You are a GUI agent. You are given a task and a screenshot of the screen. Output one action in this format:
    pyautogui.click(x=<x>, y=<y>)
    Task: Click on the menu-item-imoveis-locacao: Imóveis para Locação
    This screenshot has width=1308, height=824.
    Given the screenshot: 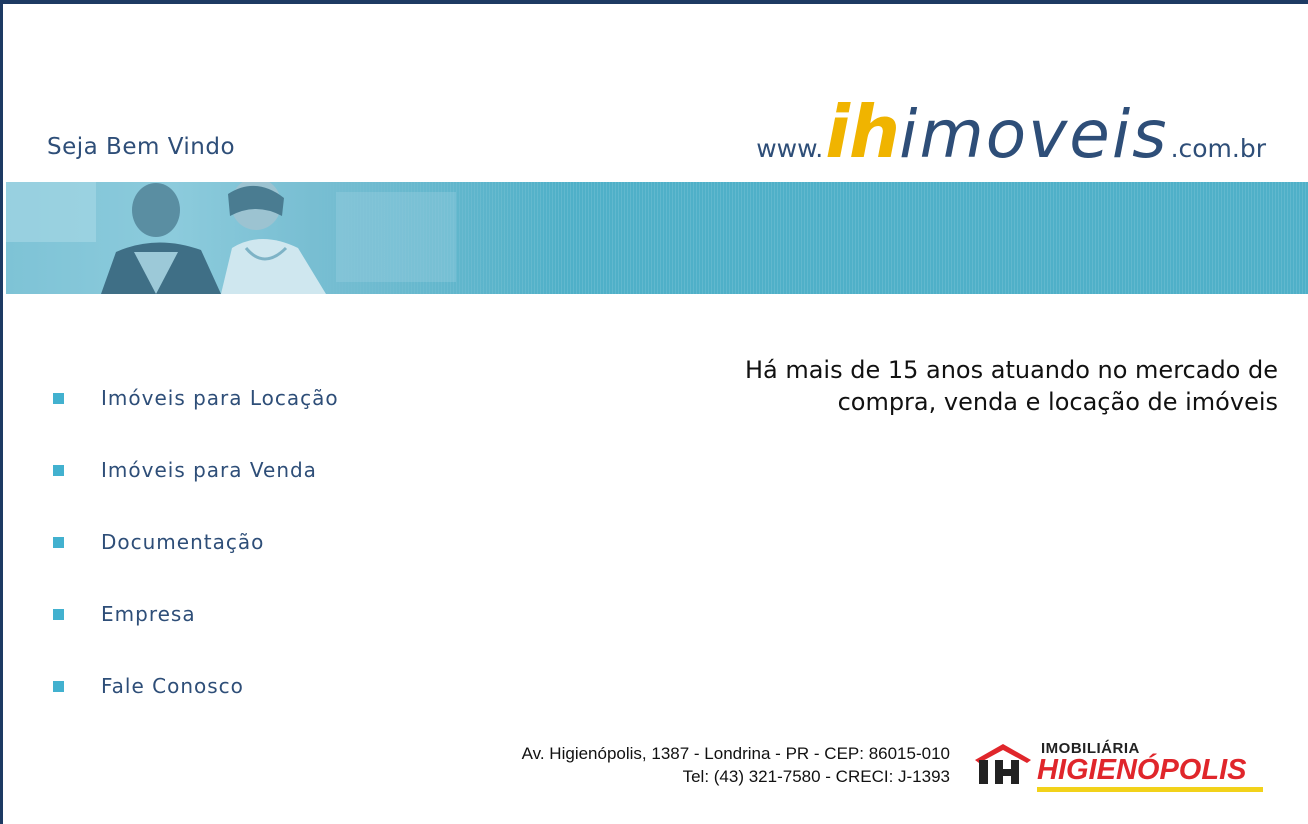 What is the action you would take?
    pyautogui.click(x=196, y=398)
    